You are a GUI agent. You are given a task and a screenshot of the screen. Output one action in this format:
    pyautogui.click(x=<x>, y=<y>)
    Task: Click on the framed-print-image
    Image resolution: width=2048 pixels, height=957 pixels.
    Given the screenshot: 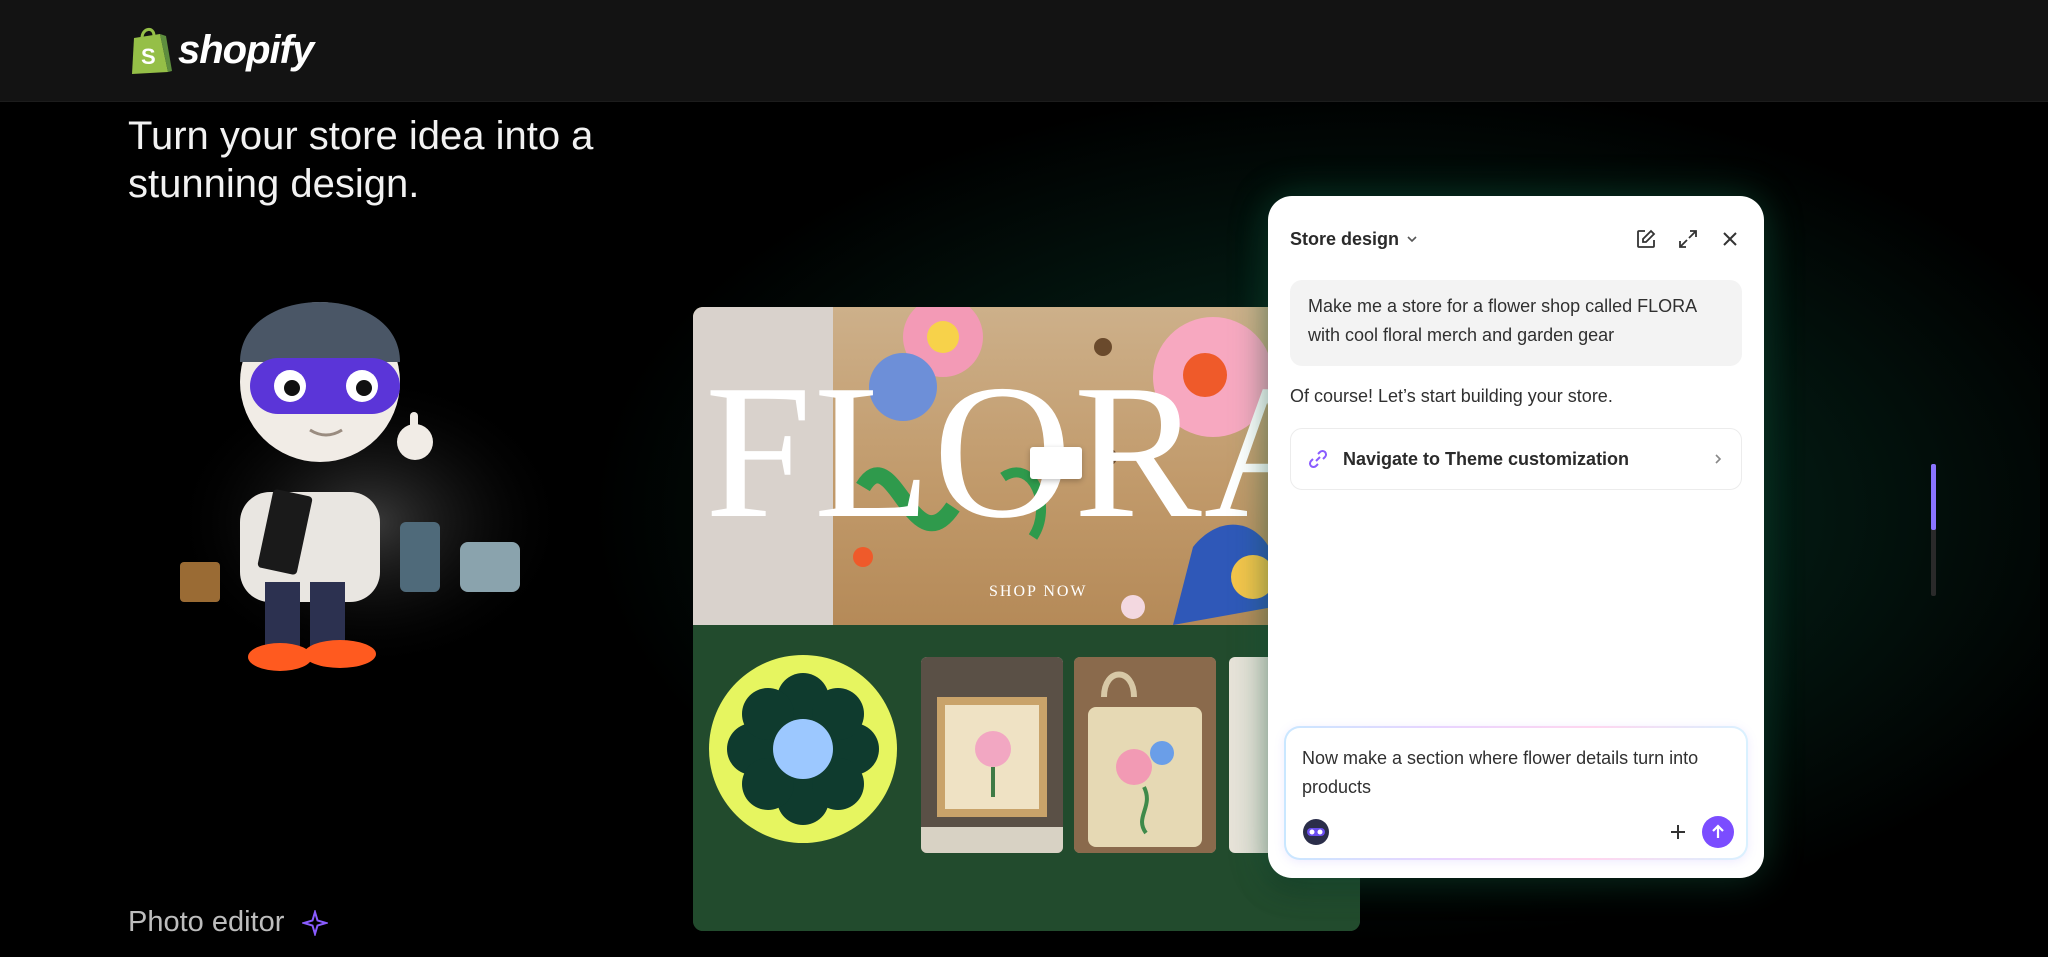 What is the action you would take?
    pyautogui.click(x=992, y=755)
    